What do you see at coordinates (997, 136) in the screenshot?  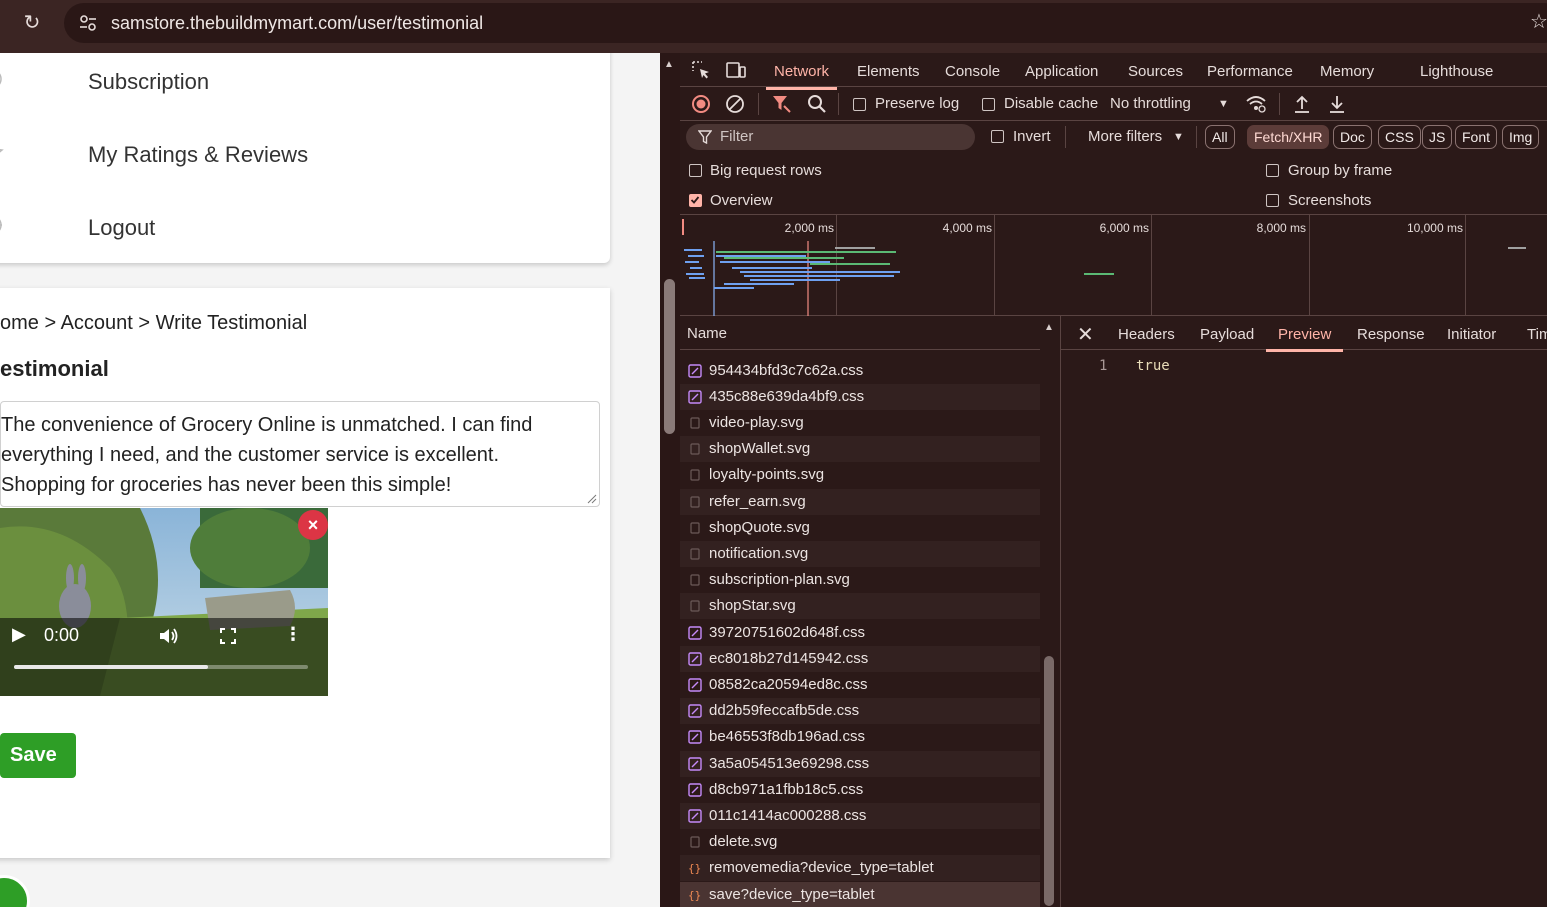 I see `invert-checkbox` at bounding box center [997, 136].